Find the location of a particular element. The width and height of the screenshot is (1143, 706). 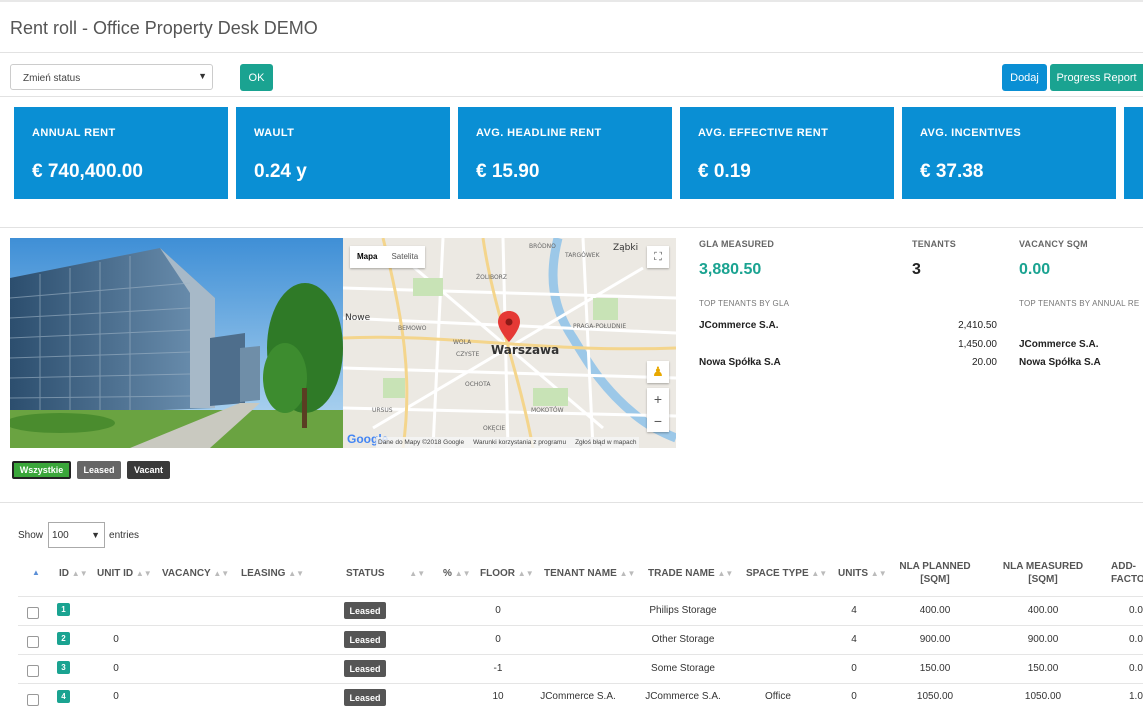

kpi-label: AVG. INCENTIVES is located at coordinates (971, 133).